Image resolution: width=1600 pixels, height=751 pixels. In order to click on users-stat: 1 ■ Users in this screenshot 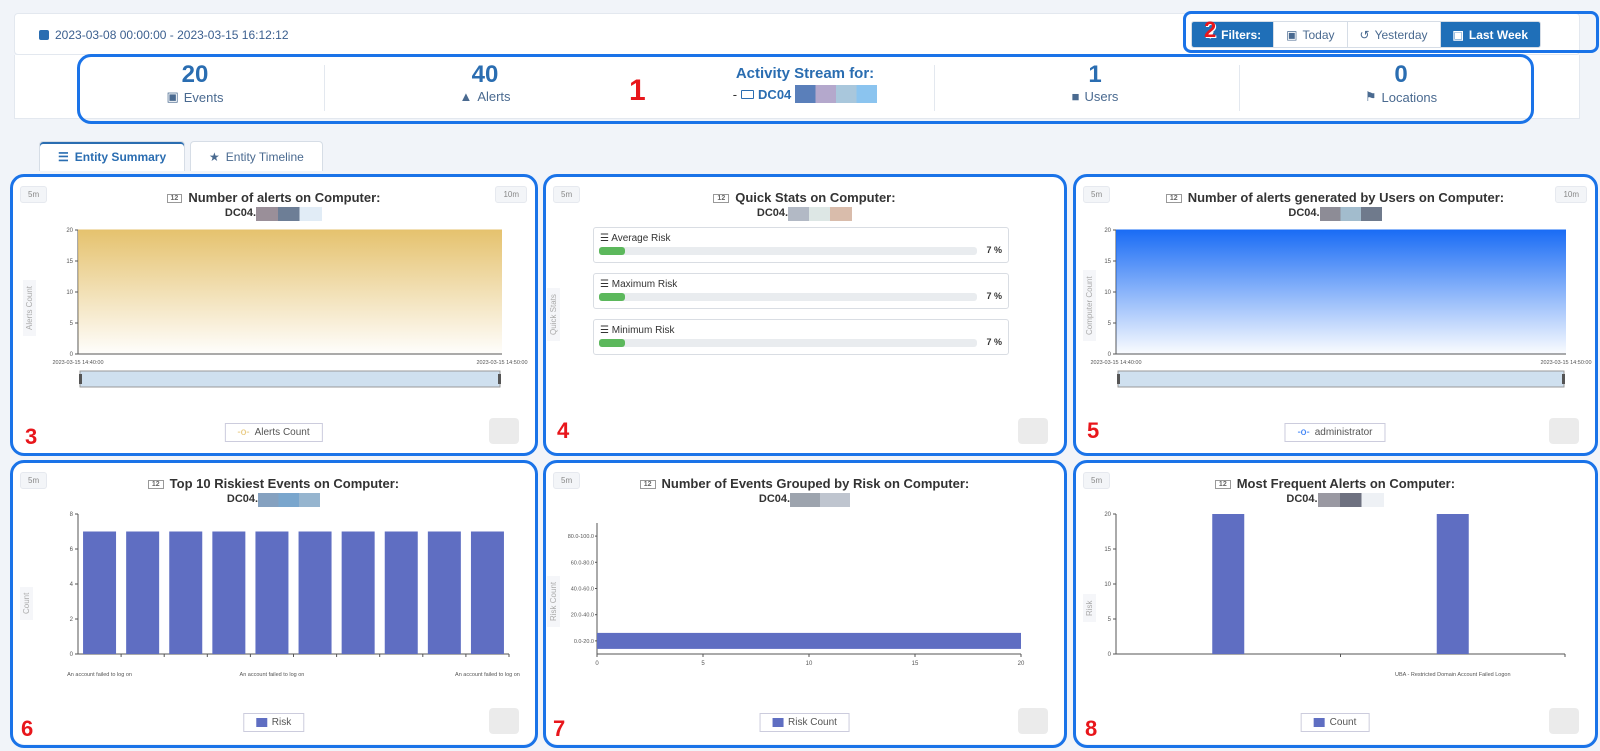, I will do `click(1095, 82)`.